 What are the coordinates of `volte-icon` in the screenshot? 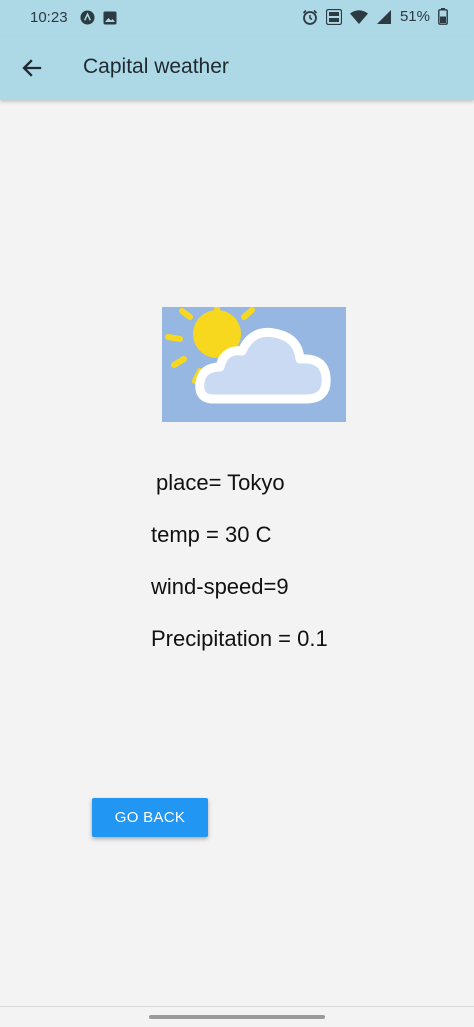 It's located at (333, 16).